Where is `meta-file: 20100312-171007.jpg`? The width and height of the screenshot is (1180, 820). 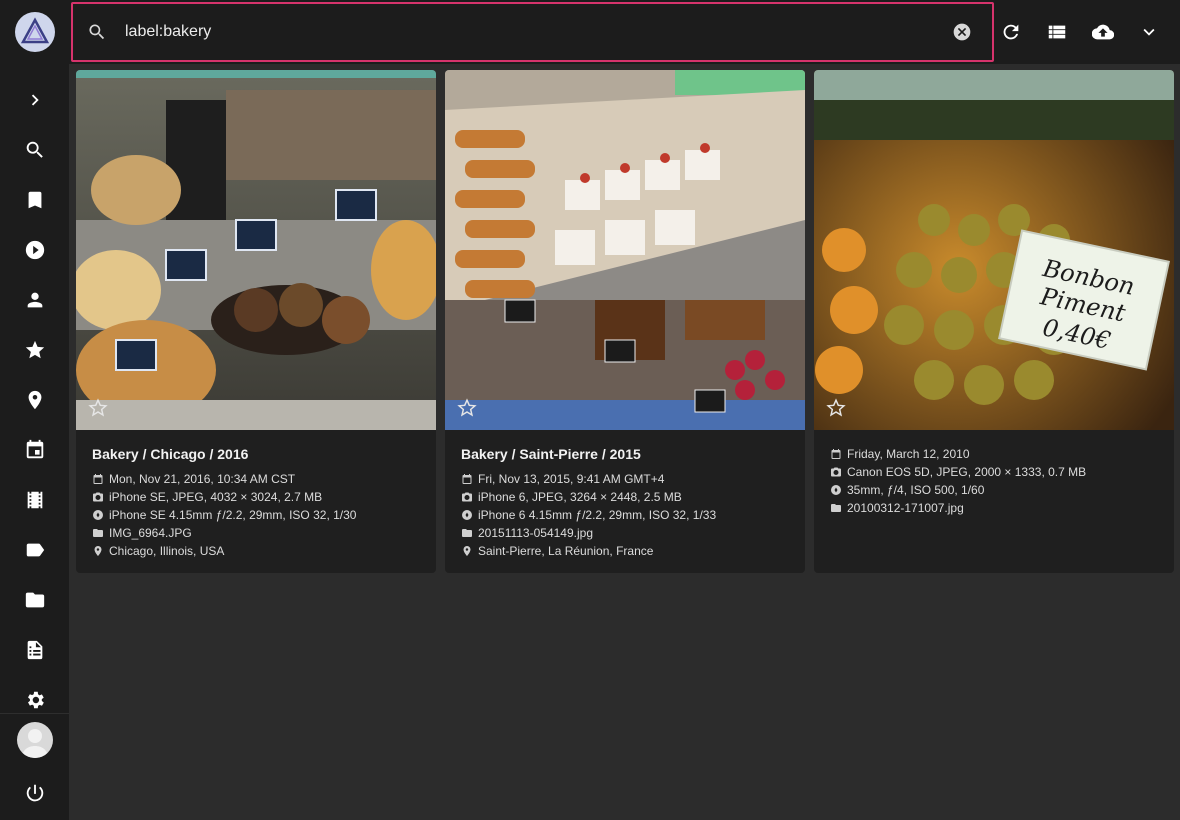 meta-file: 20100312-171007.jpg is located at coordinates (897, 508).